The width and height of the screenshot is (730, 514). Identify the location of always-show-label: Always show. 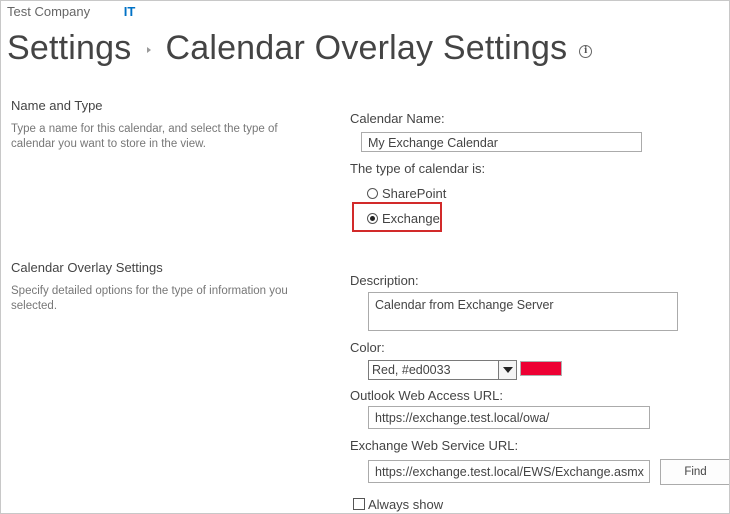
(406, 504).